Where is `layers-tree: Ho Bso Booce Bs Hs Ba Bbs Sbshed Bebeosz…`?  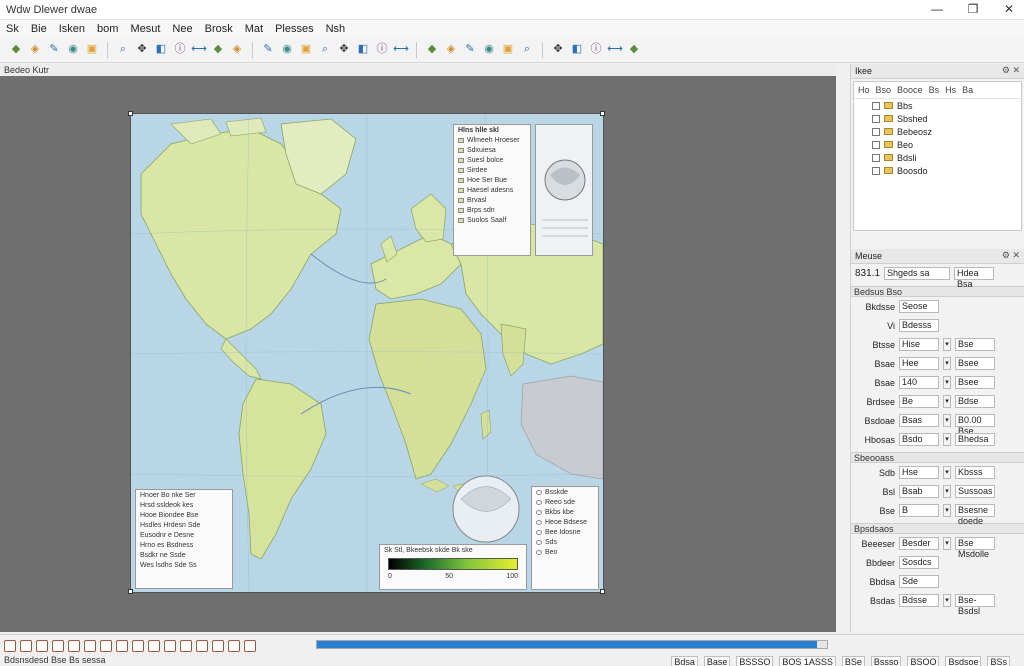 layers-tree: Ho Bso Booce Bs Hs Ba Bbs Sbshed Bebeosz… is located at coordinates (937, 156).